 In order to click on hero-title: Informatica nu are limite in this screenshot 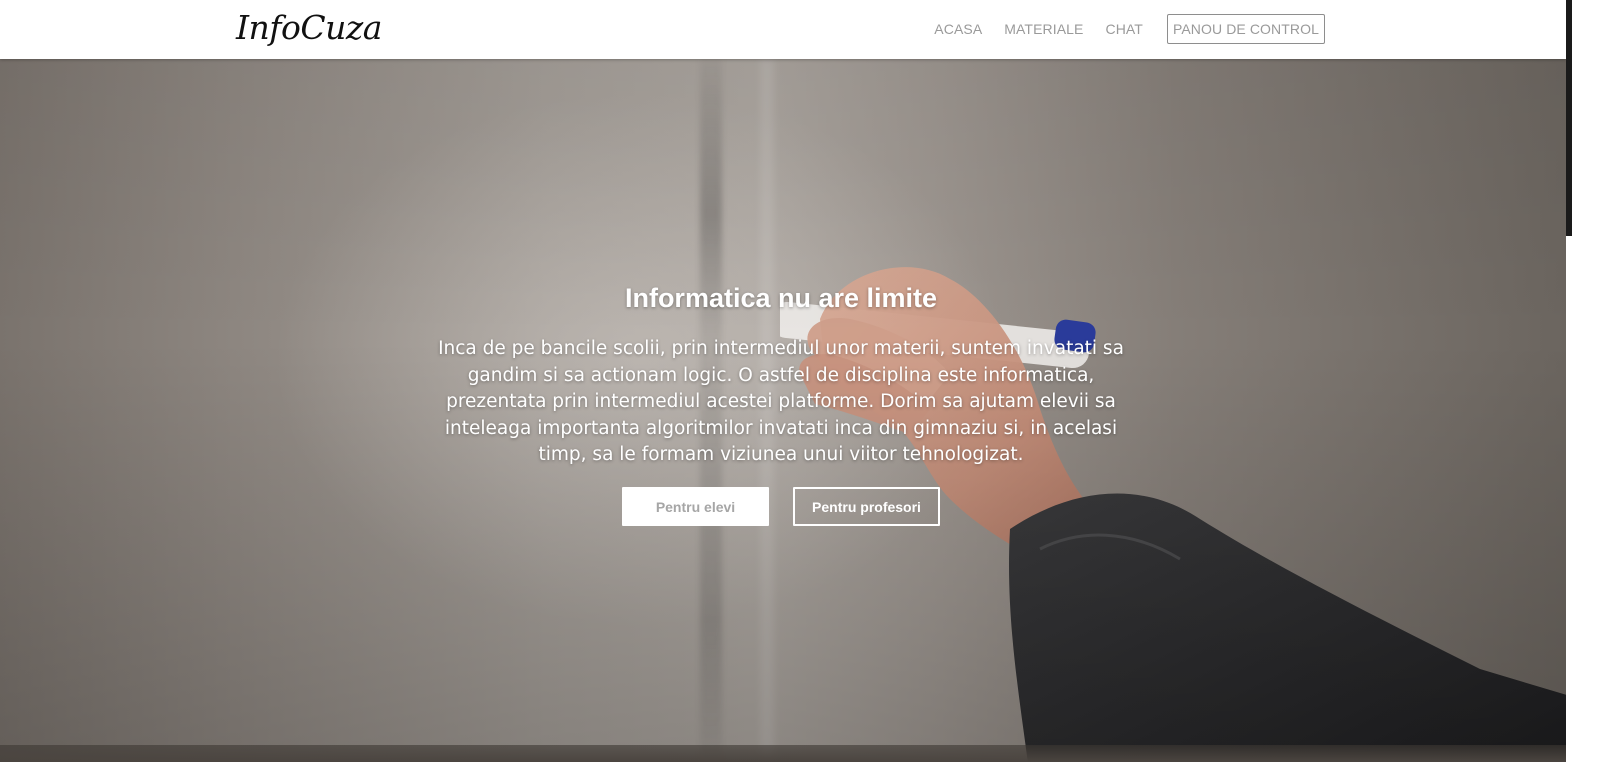, I will do `click(781, 298)`.